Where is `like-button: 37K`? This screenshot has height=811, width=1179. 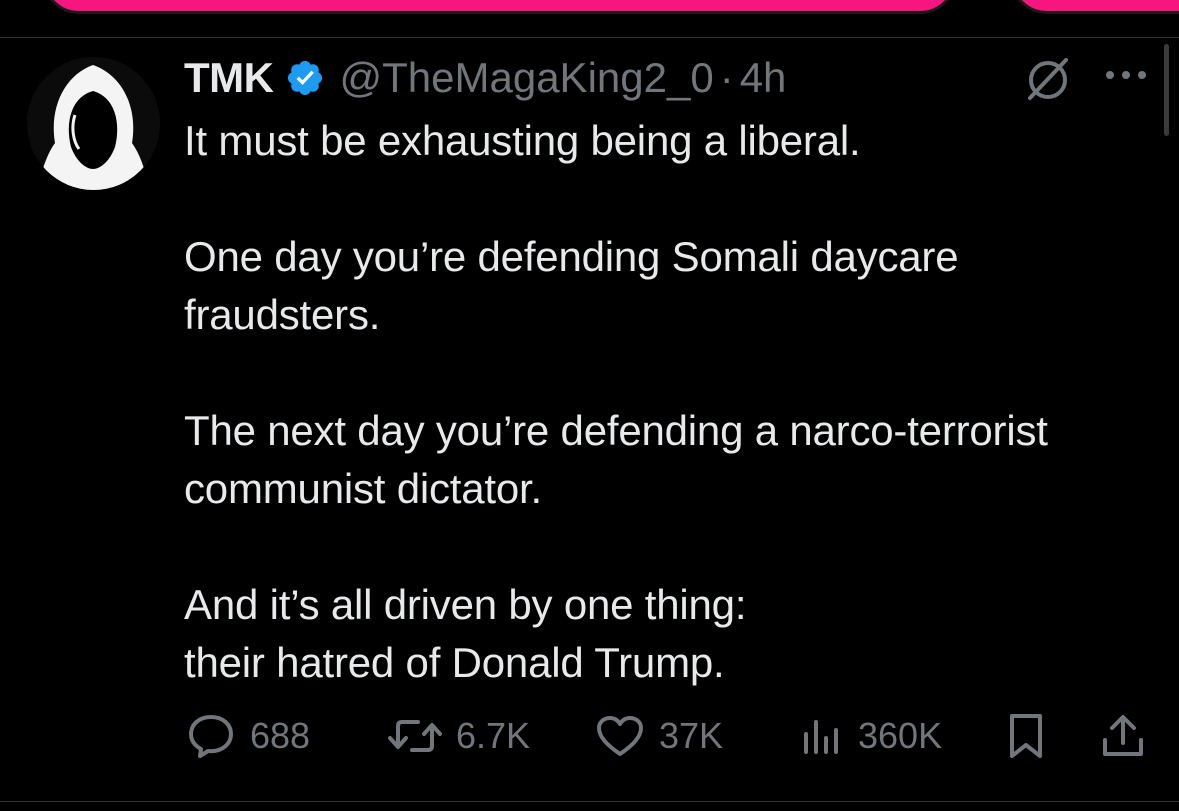
like-button: 37K is located at coordinates (659, 736).